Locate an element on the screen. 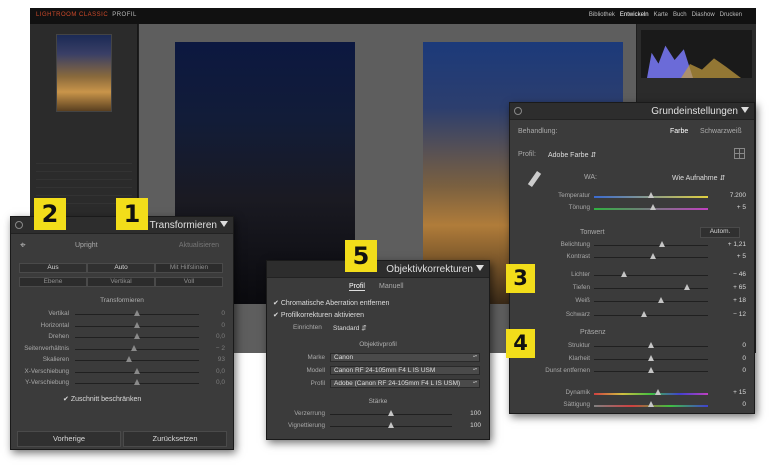 This screenshot has height=465, width=770. slider-row: Tiefen + 65 is located at coordinates (632, 288).